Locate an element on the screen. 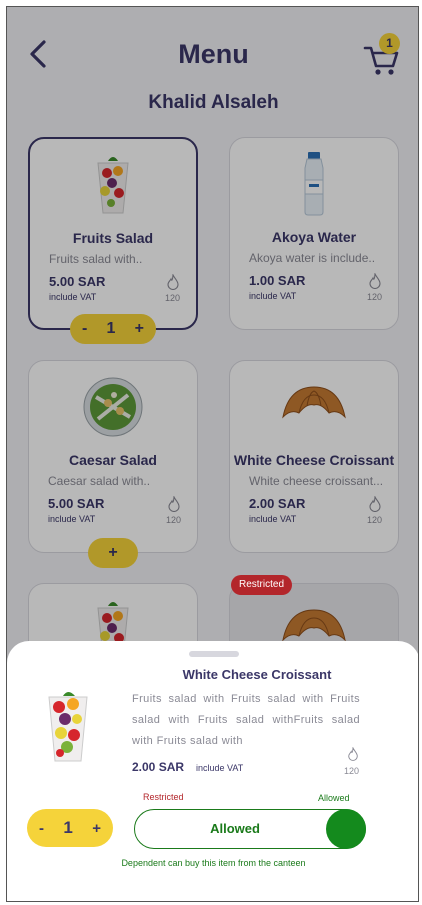  sheet-calories: 120 is located at coordinates (352, 771).